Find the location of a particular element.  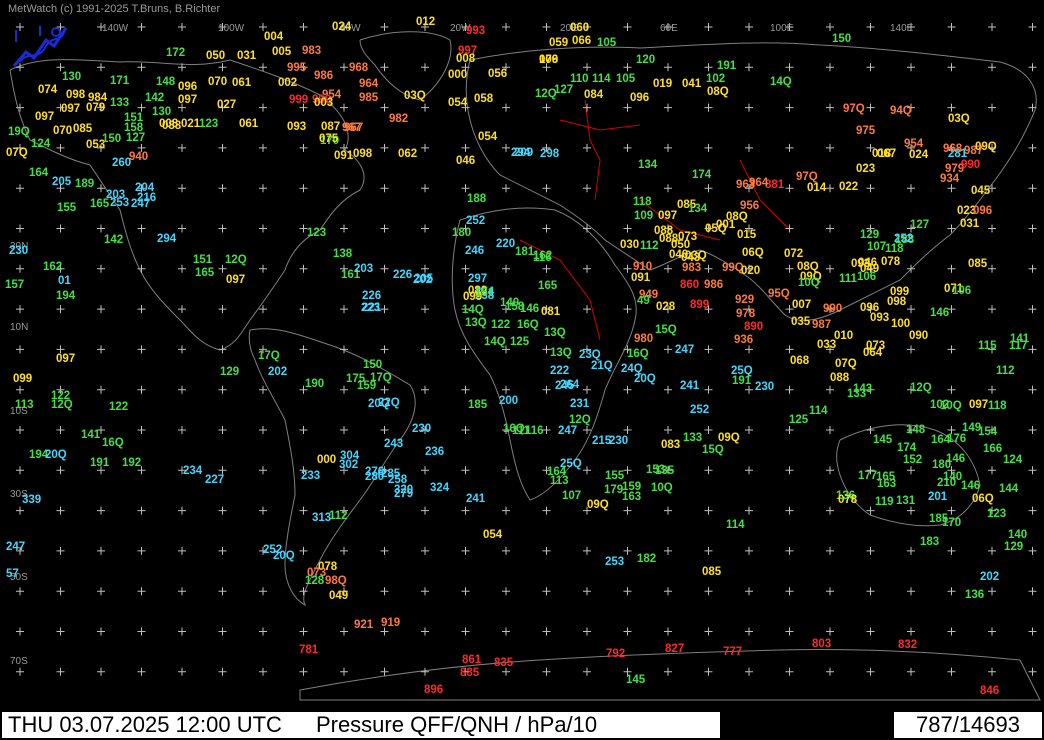

station-pressure-value: 20Q is located at coordinates (645, 379).